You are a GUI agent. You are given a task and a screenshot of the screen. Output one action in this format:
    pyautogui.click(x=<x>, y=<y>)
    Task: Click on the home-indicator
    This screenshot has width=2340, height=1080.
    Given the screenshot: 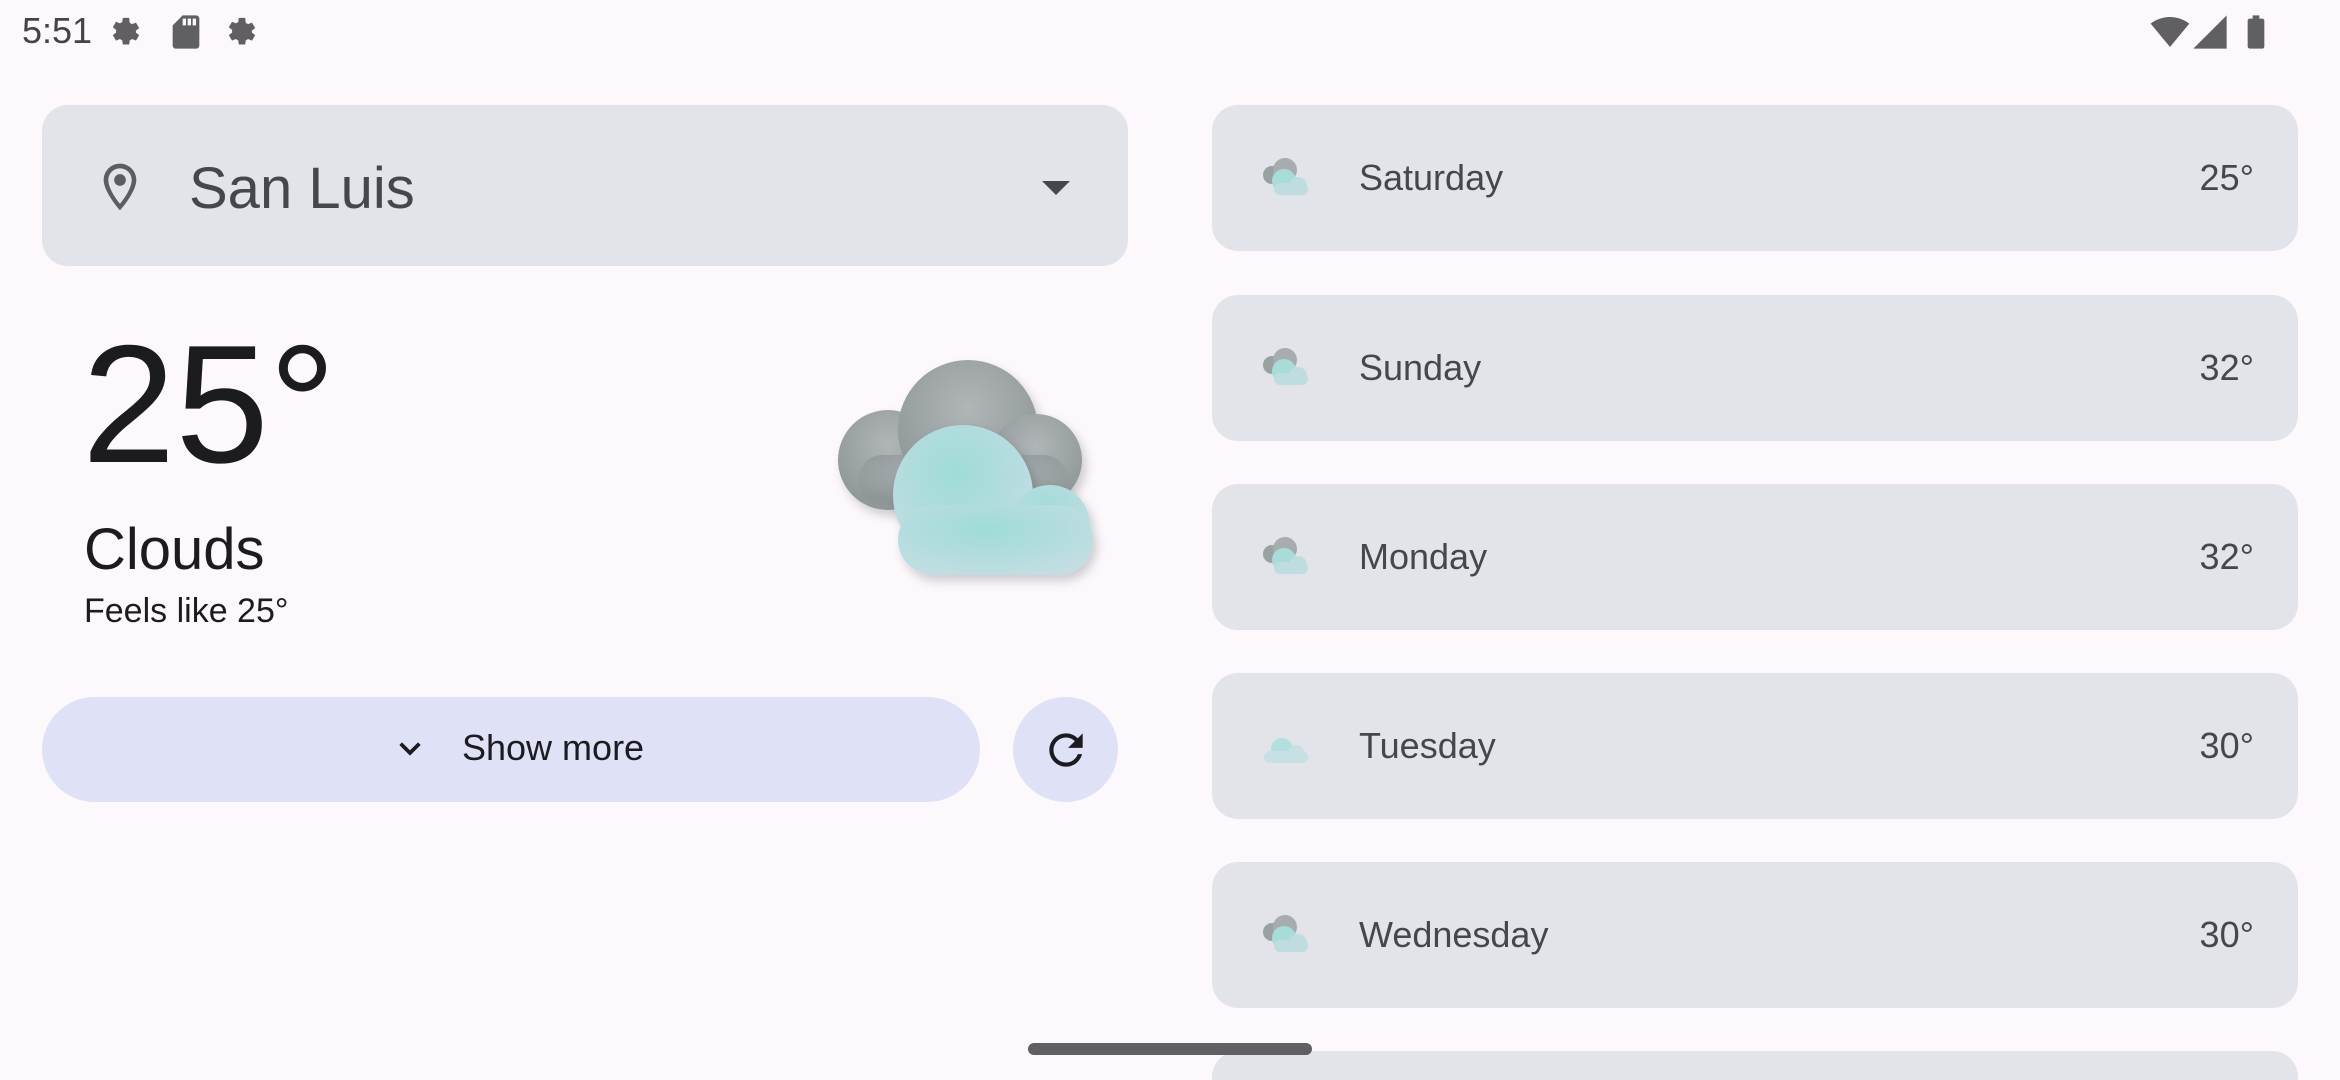 What is the action you would take?
    pyautogui.click(x=1170, y=1049)
    